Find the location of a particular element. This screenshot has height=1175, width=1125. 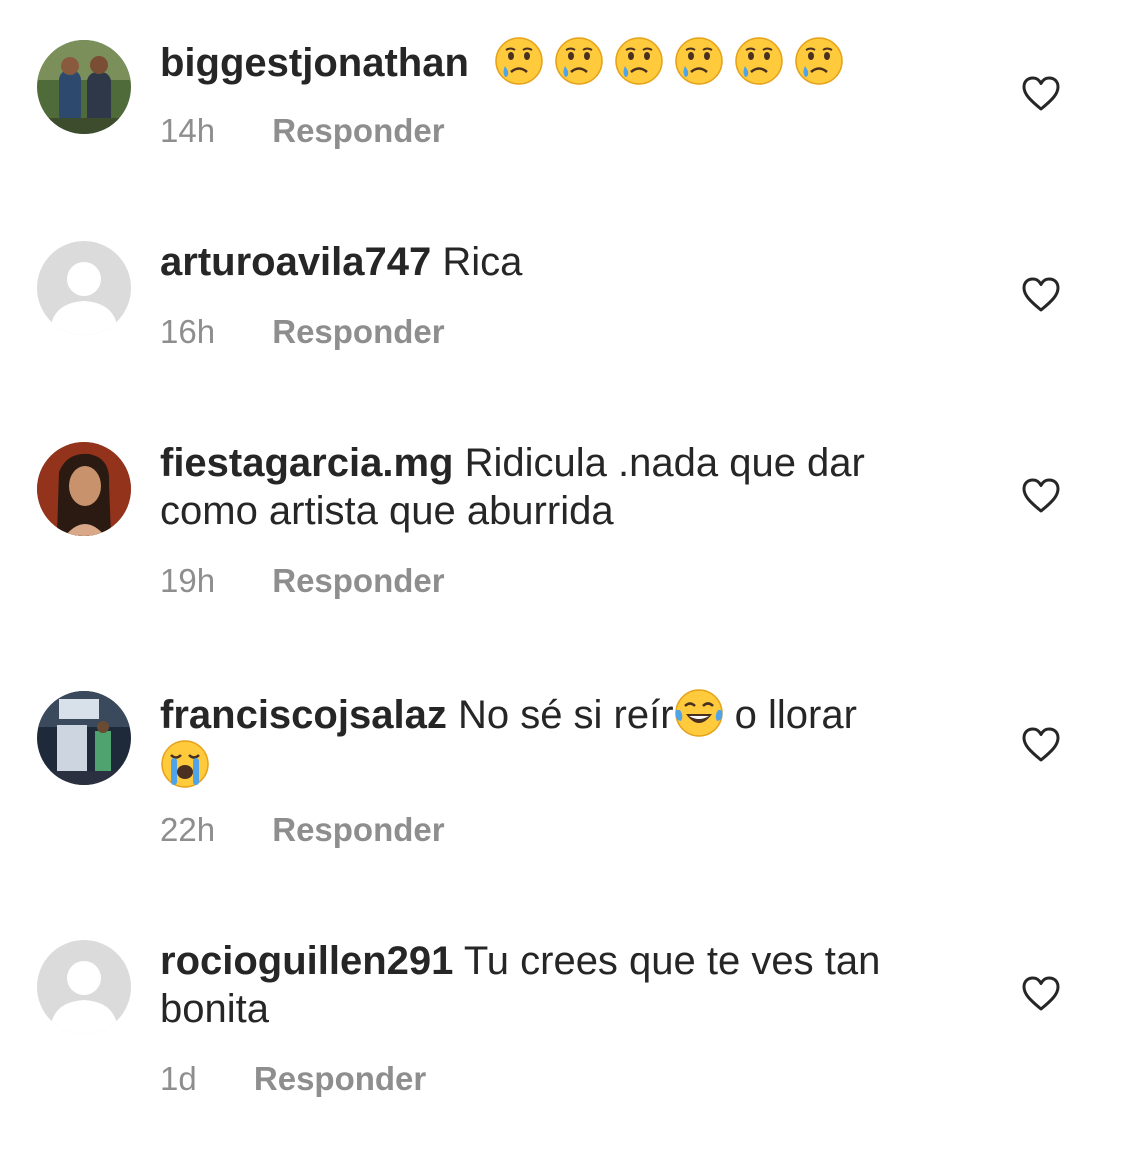

comment-meta: 14h Responder is located at coordinates (302, 131).